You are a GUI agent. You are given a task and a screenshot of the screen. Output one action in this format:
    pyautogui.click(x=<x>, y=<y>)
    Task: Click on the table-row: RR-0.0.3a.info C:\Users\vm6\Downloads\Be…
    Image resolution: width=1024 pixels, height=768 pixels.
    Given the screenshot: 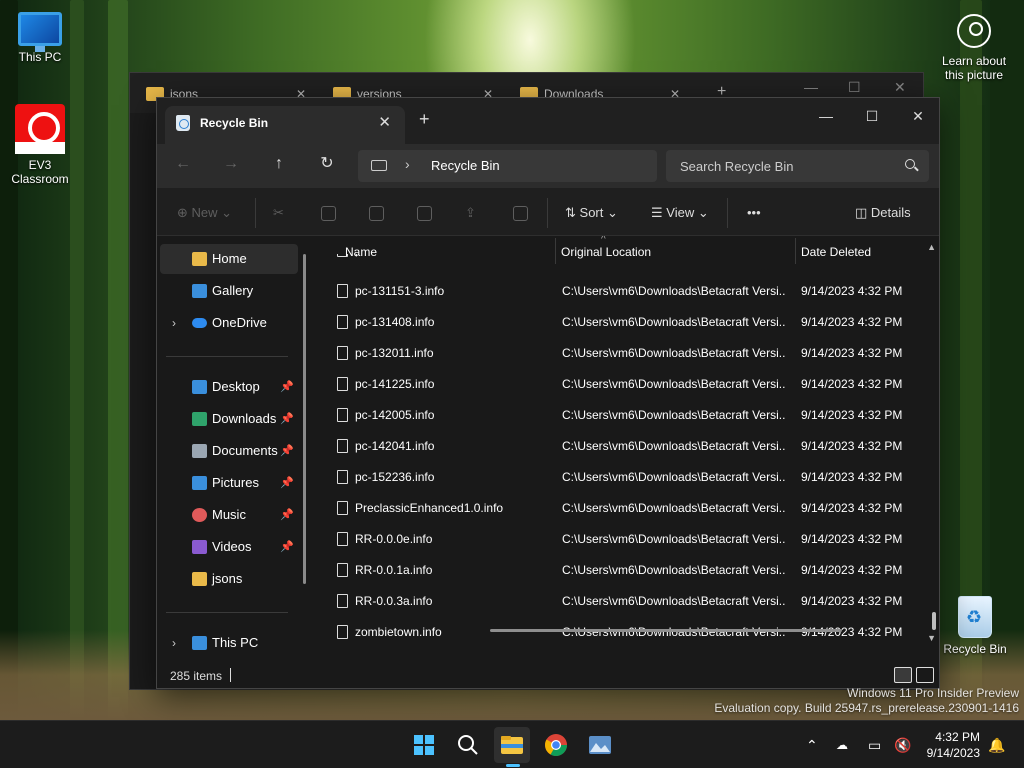 What is the action you would take?
    pyautogui.click(x=618, y=601)
    